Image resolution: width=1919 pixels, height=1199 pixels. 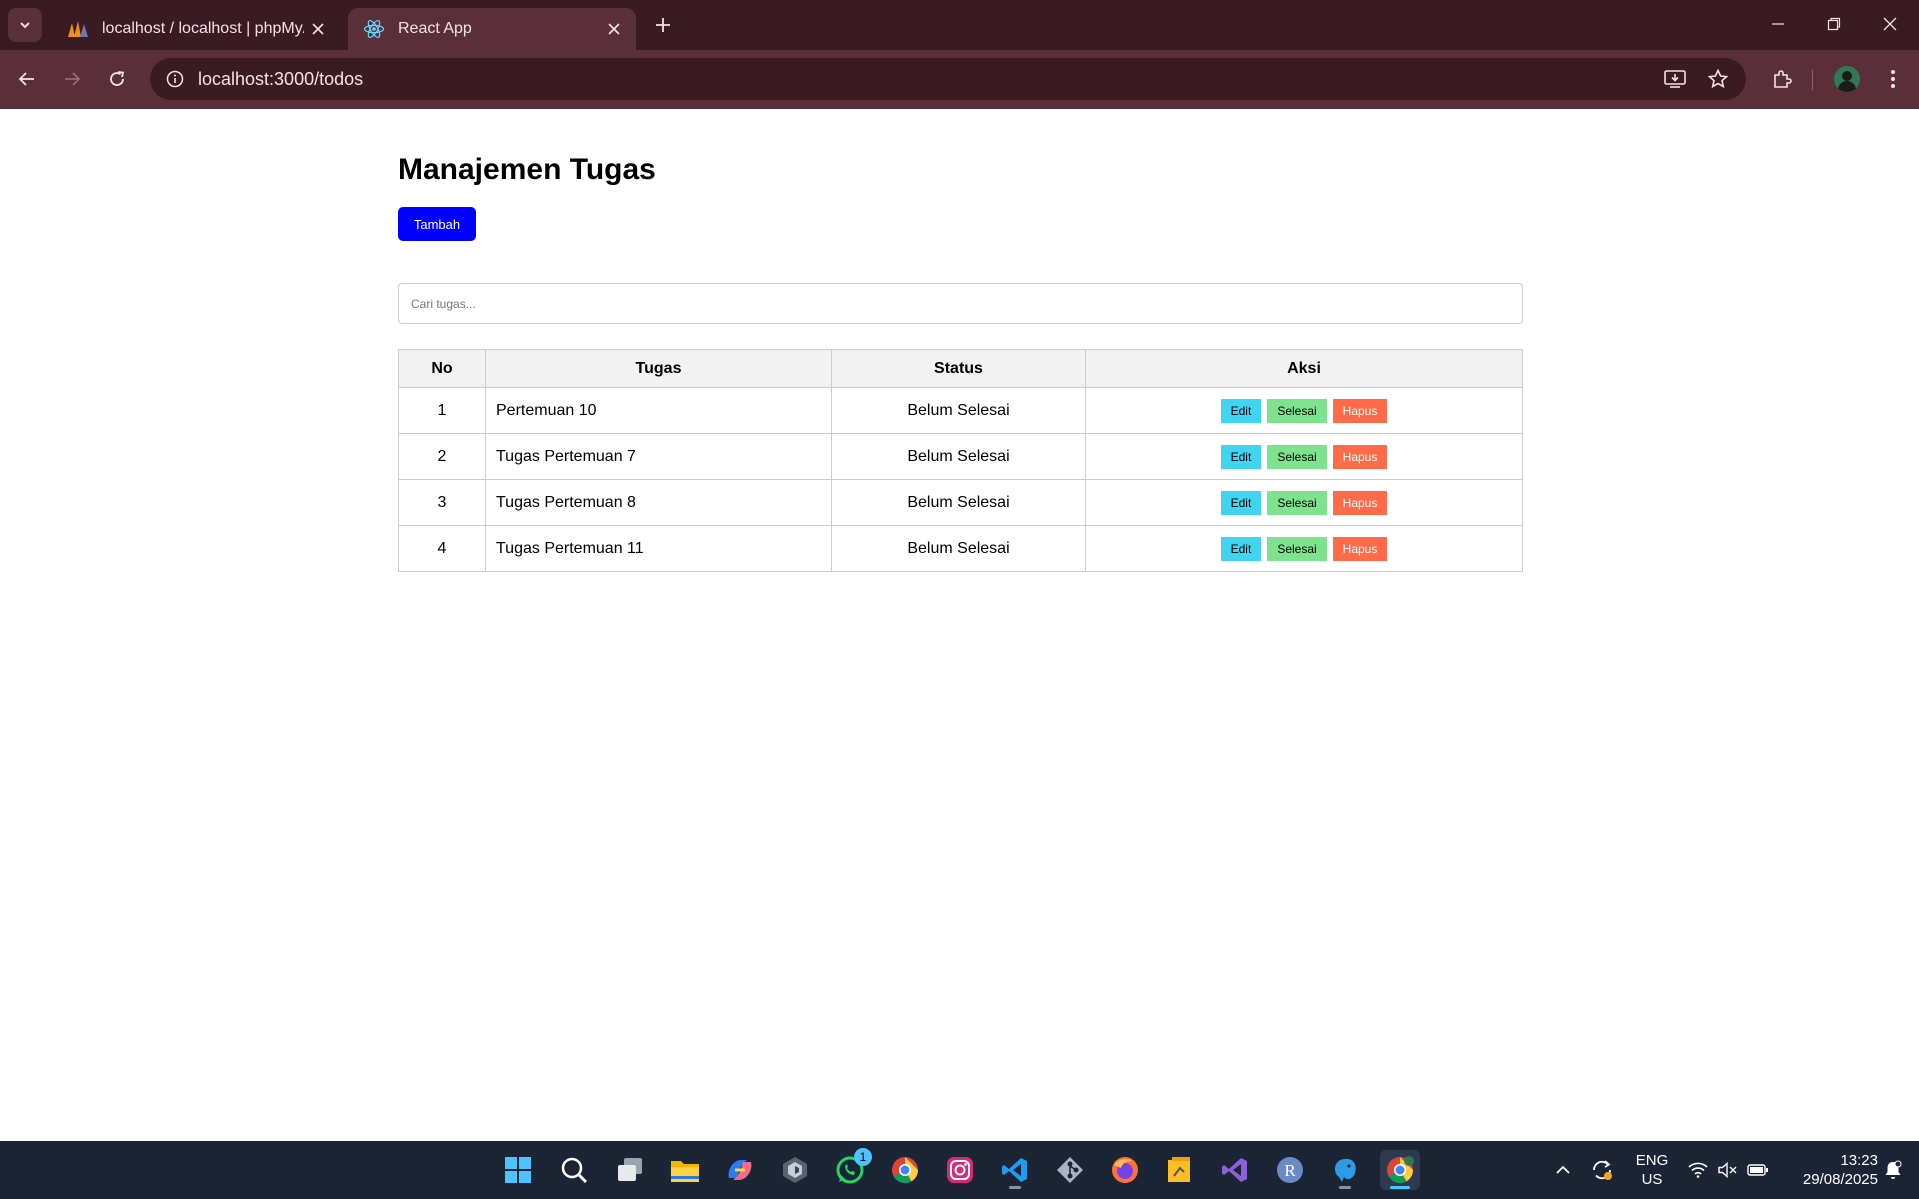 I want to click on reload-icon, so click(x=117, y=78).